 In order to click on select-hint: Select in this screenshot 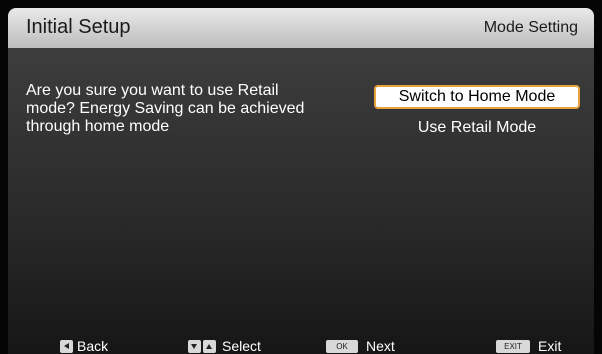, I will do `click(224, 346)`.